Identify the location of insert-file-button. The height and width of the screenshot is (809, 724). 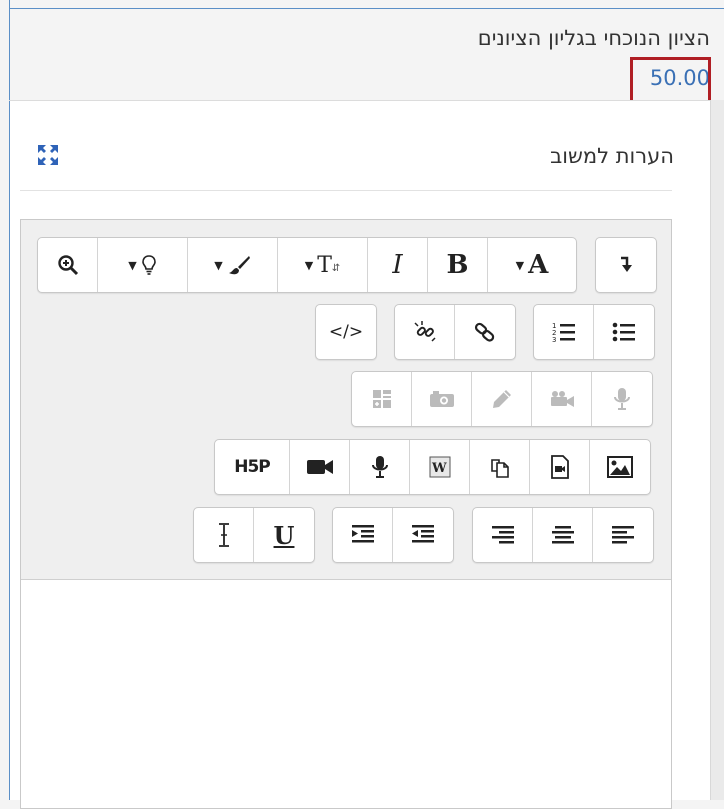
(560, 467).